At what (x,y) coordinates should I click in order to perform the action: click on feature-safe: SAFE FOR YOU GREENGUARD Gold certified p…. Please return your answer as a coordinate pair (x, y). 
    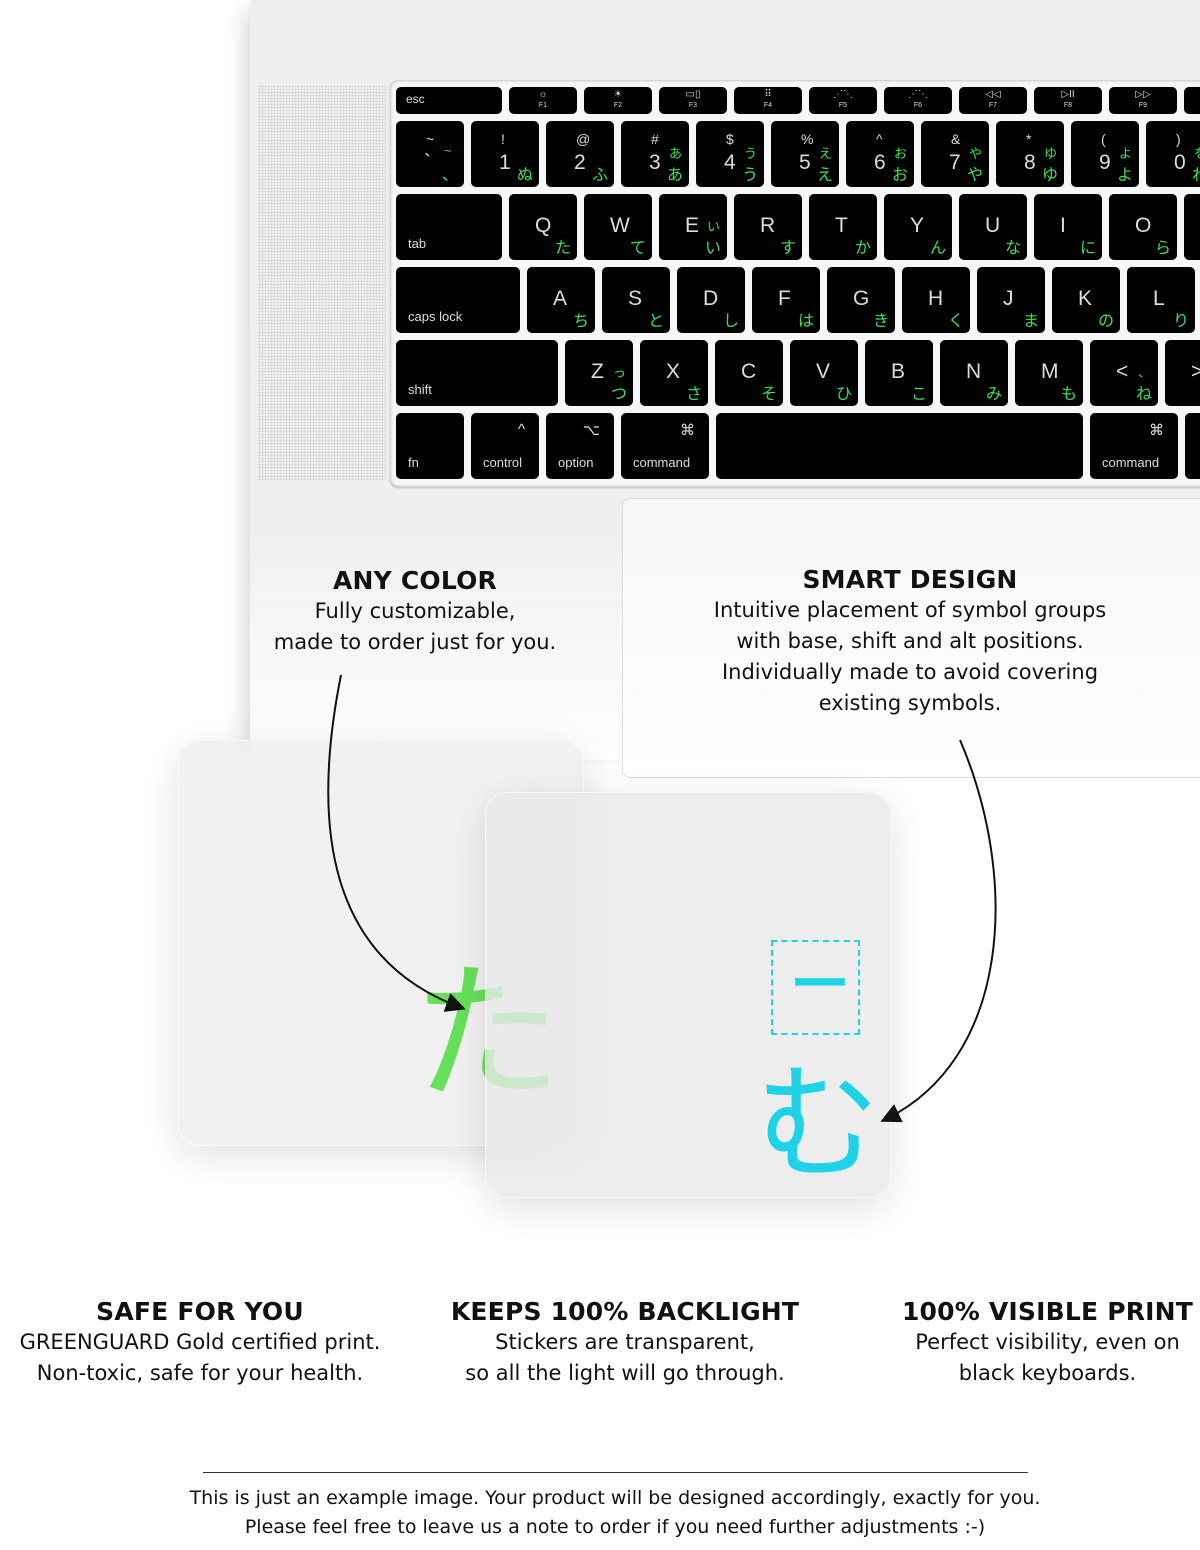
    Looking at the image, I should click on (200, 1342).